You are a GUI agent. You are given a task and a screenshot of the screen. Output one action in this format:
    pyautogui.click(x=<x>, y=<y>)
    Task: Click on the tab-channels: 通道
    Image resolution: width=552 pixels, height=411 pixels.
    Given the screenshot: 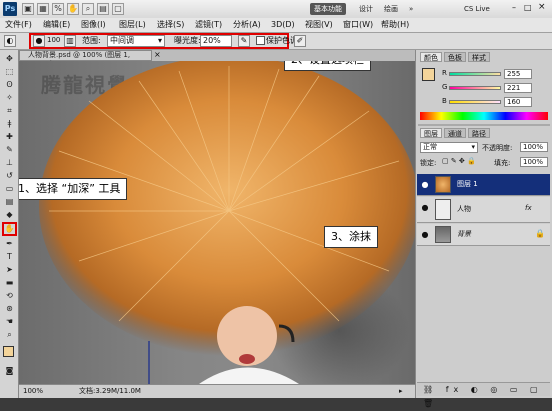 What is the action you would take?
    pyautogui.click(x=455, y=133)
    